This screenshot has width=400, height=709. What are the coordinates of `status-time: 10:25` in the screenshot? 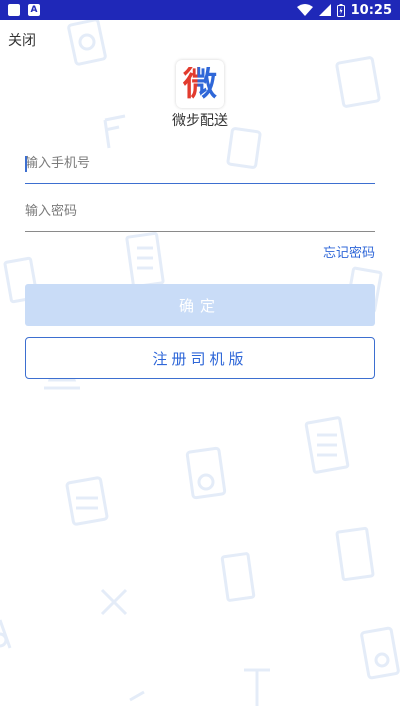 It's located at (371, 10).